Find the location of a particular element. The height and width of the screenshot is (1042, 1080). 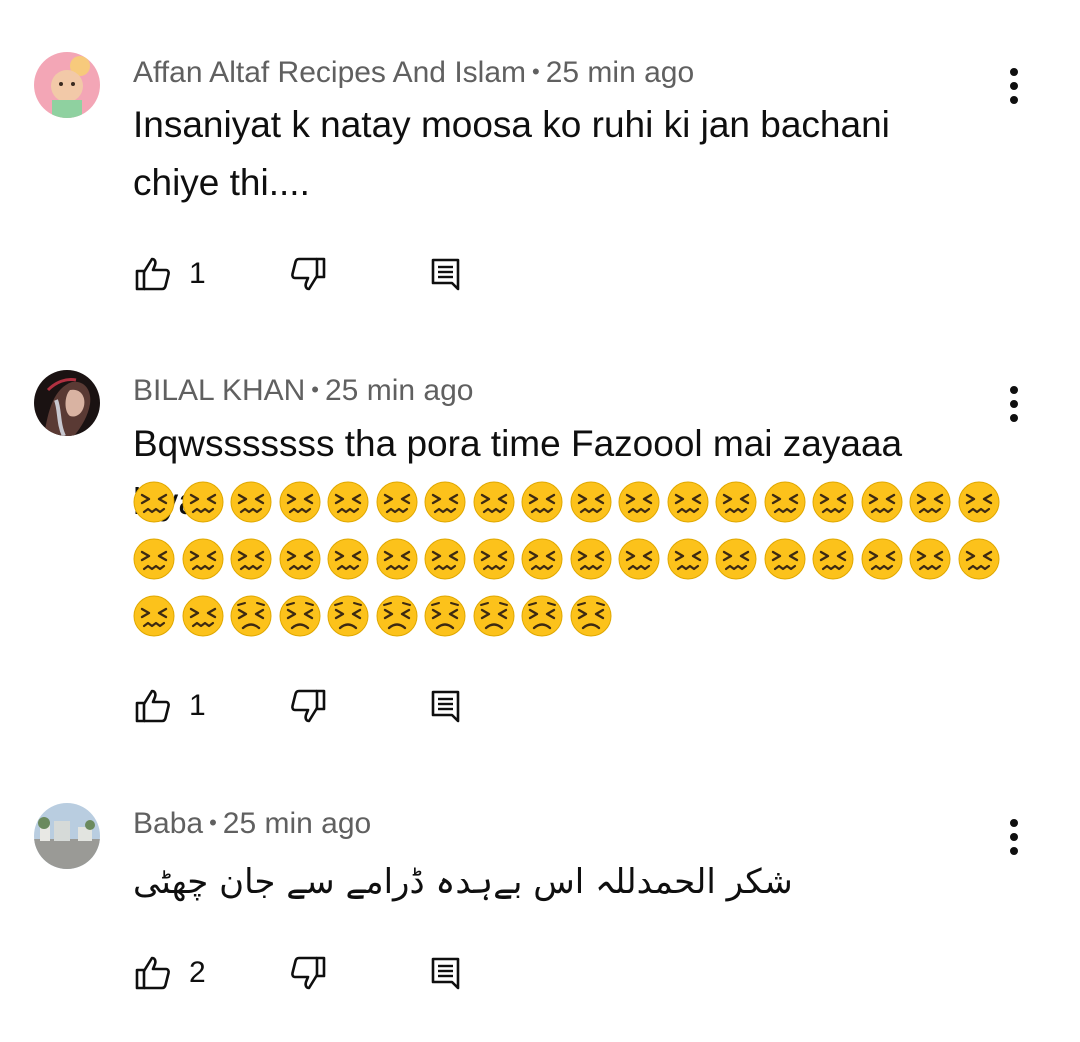

comment-meta: Affan Altaf Recipes And Islam • 25 min ago is located at coordinates (413, 72).